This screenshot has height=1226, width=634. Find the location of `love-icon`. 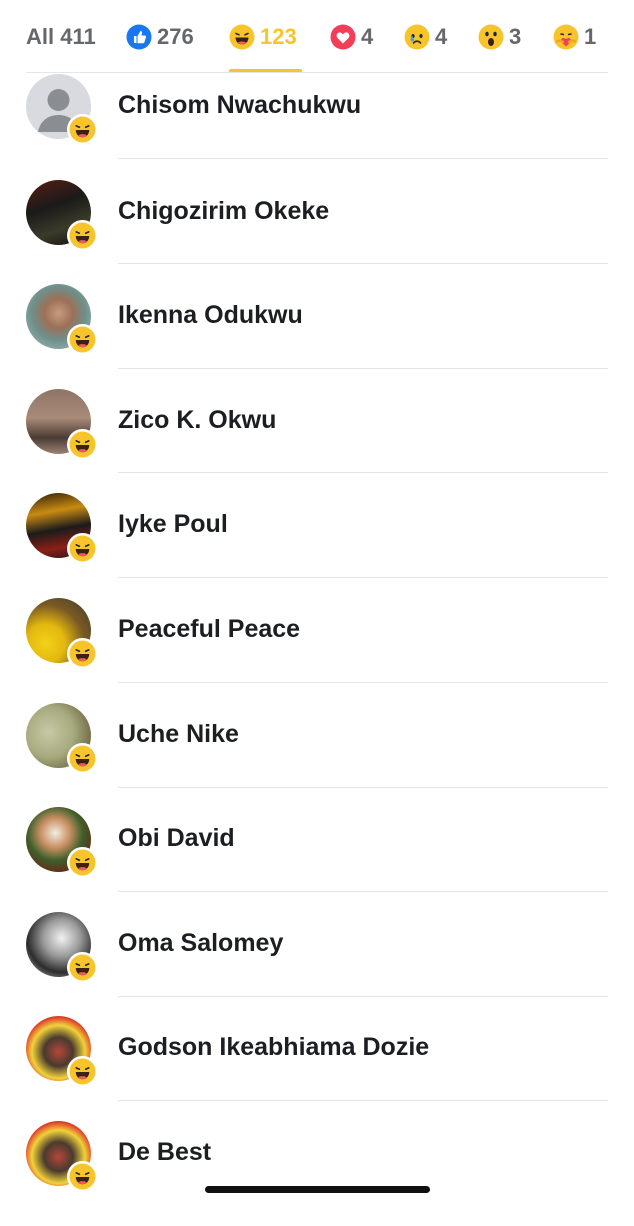

love-icon is located at coordinates (343, 37).